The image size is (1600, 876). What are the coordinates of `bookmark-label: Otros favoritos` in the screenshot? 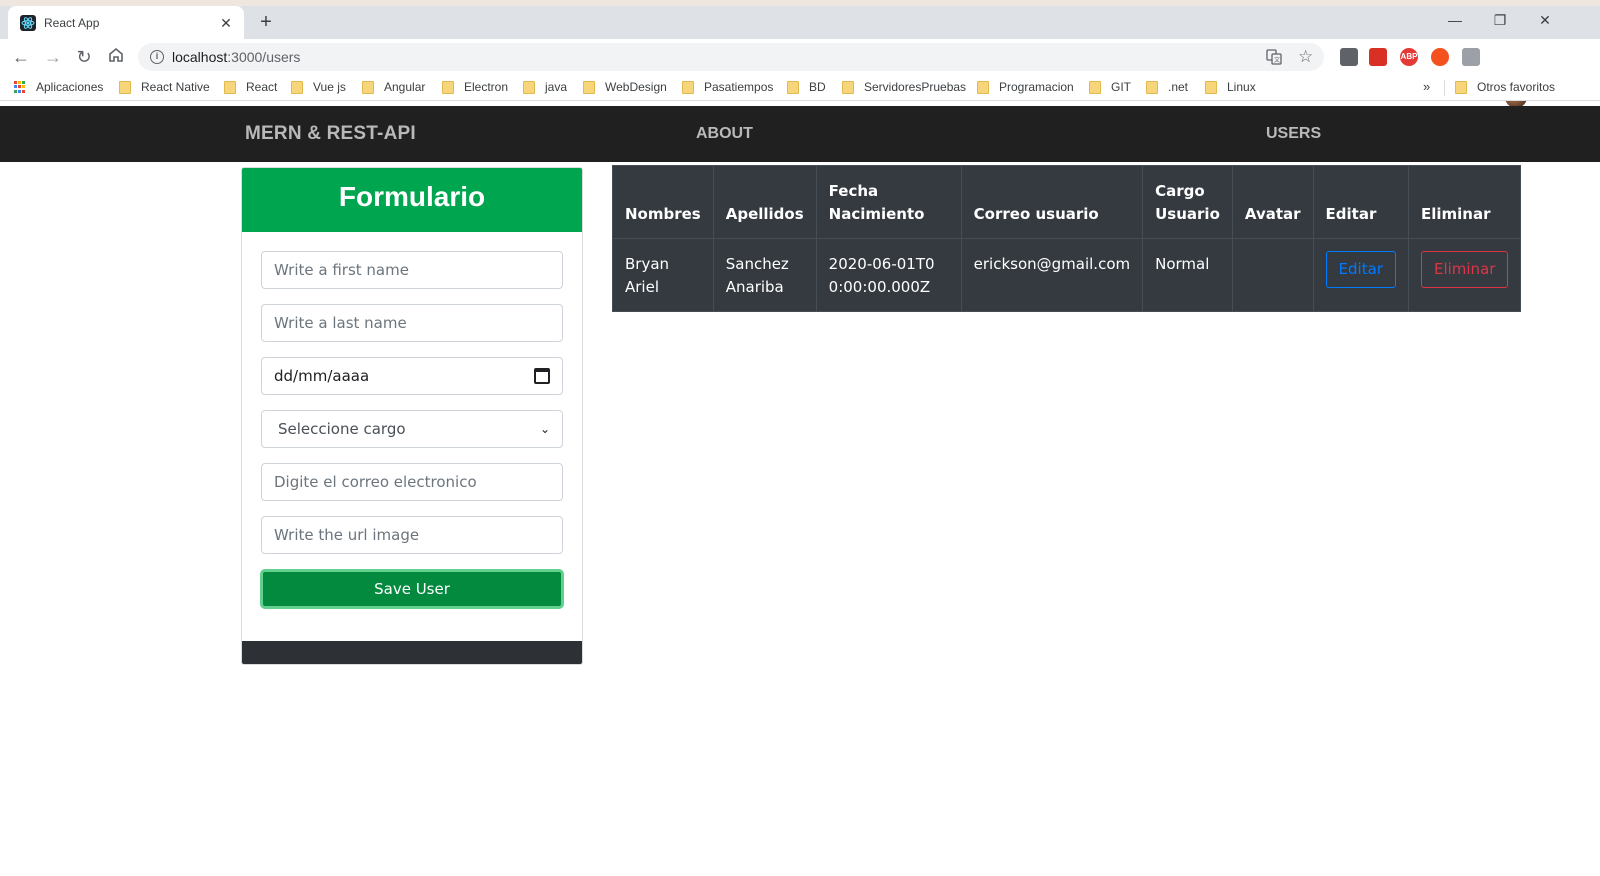 It's located at (1516, 87).